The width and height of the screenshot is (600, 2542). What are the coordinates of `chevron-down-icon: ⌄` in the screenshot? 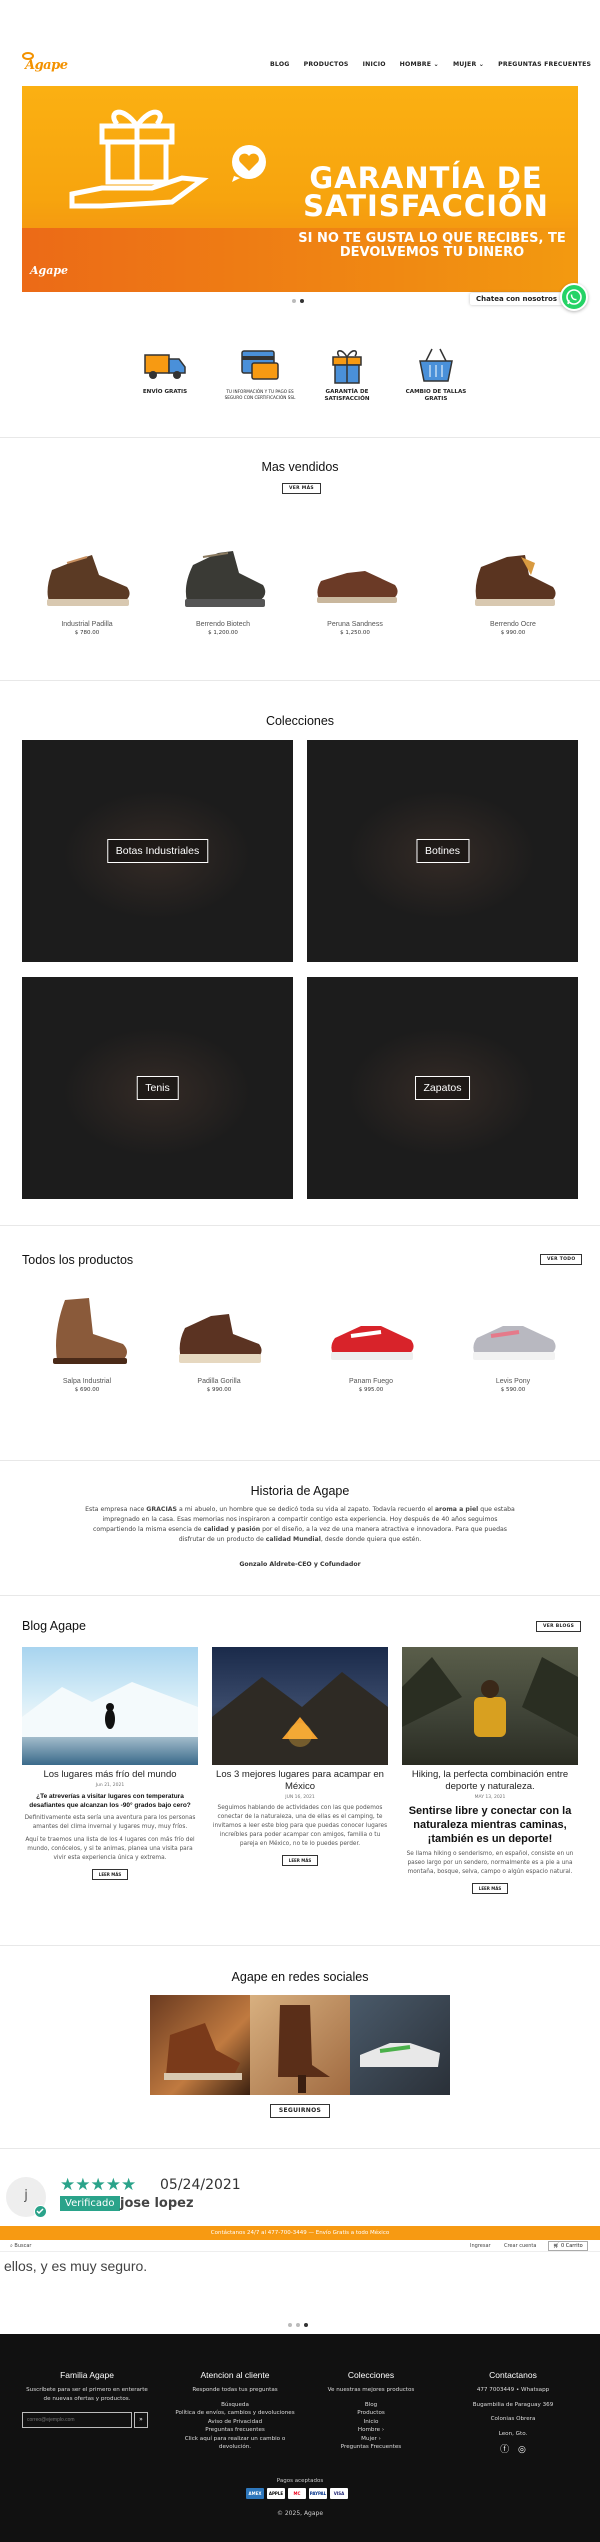 It's located at (435, 64).